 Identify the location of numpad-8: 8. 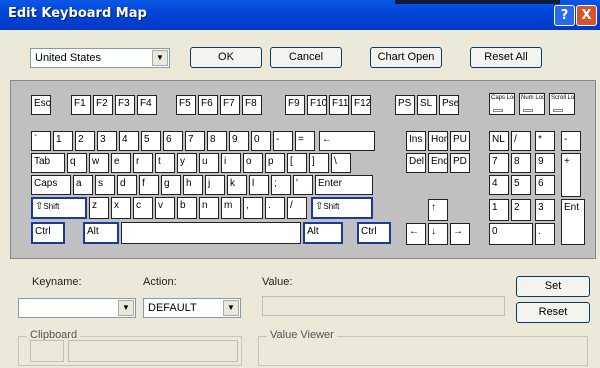
(521, 163).